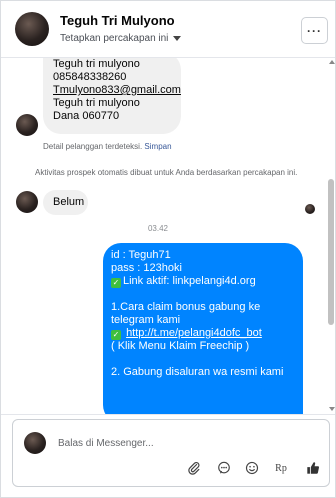  Describe the element at coordinates (90, 77) in the screenshot. I see `message-line: 085848338260` at that location.